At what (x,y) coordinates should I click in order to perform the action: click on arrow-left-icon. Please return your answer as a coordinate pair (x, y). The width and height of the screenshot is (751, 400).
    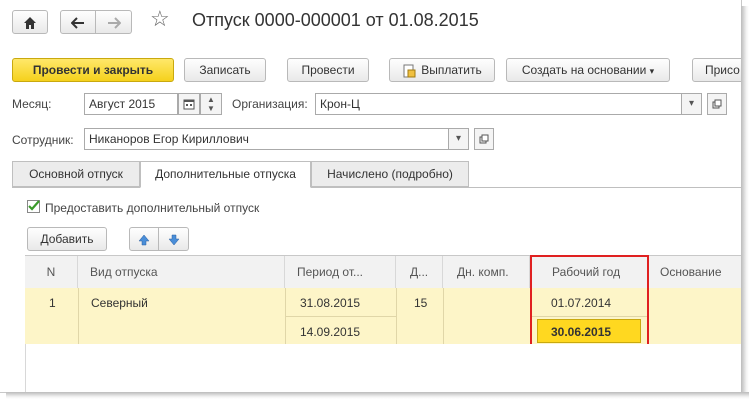
    Looking at the image, I should click on (77, 23).